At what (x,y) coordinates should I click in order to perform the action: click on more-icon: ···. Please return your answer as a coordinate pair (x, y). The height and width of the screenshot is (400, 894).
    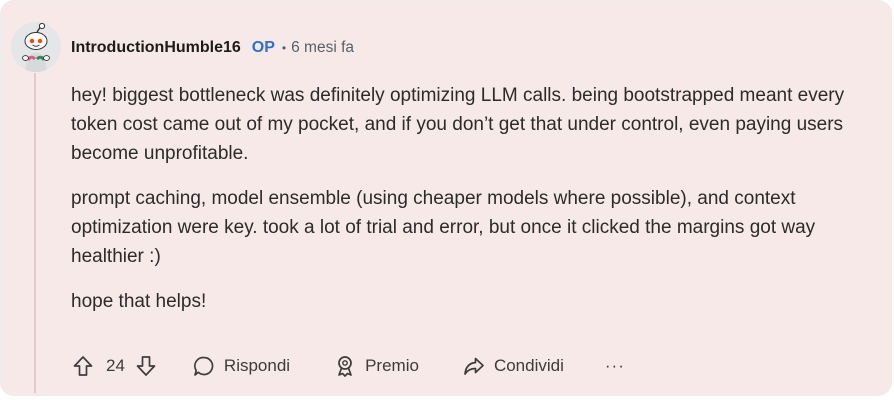
    Looking at the image, I should click on (614, 365).